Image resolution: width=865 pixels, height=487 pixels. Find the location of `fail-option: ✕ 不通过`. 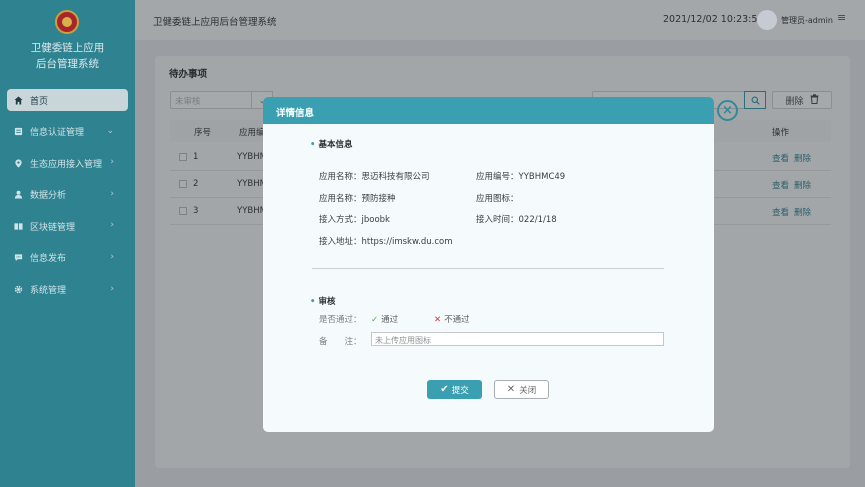

fail-option: ✕ 不通过 is located at coordinates (452, 319).